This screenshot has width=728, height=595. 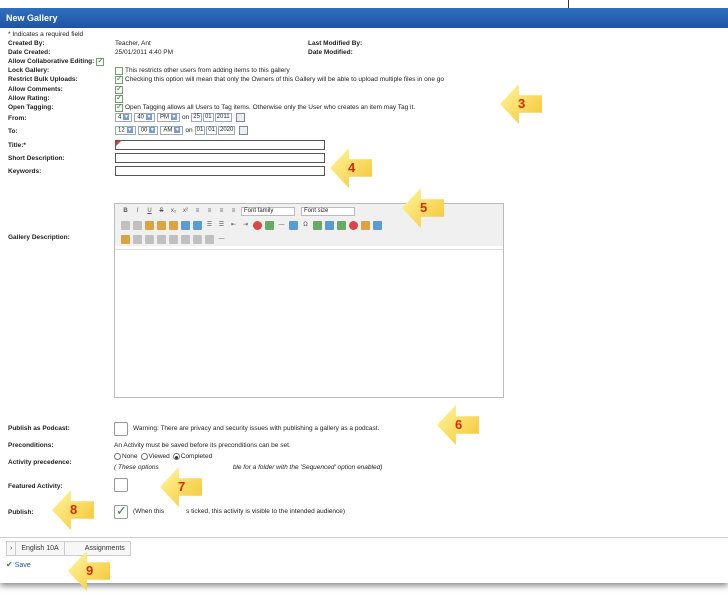 I want to click on date-modified-label: Date Modified:, so click(x=330, y=52).